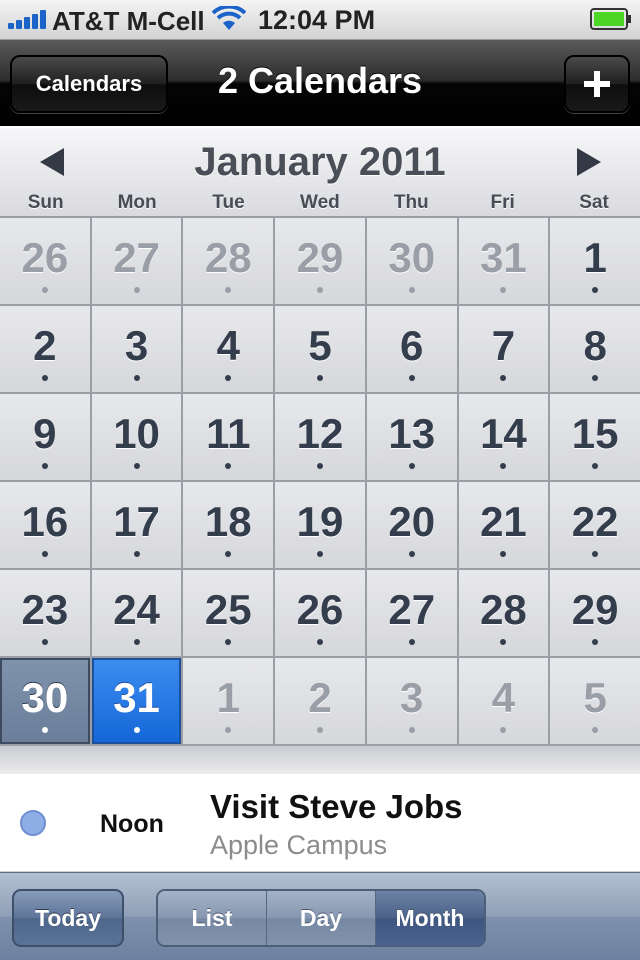 Image resolution: width=640 pixels, height=960 pixels. I want to click on day-cell: 20, so click(411, 525).